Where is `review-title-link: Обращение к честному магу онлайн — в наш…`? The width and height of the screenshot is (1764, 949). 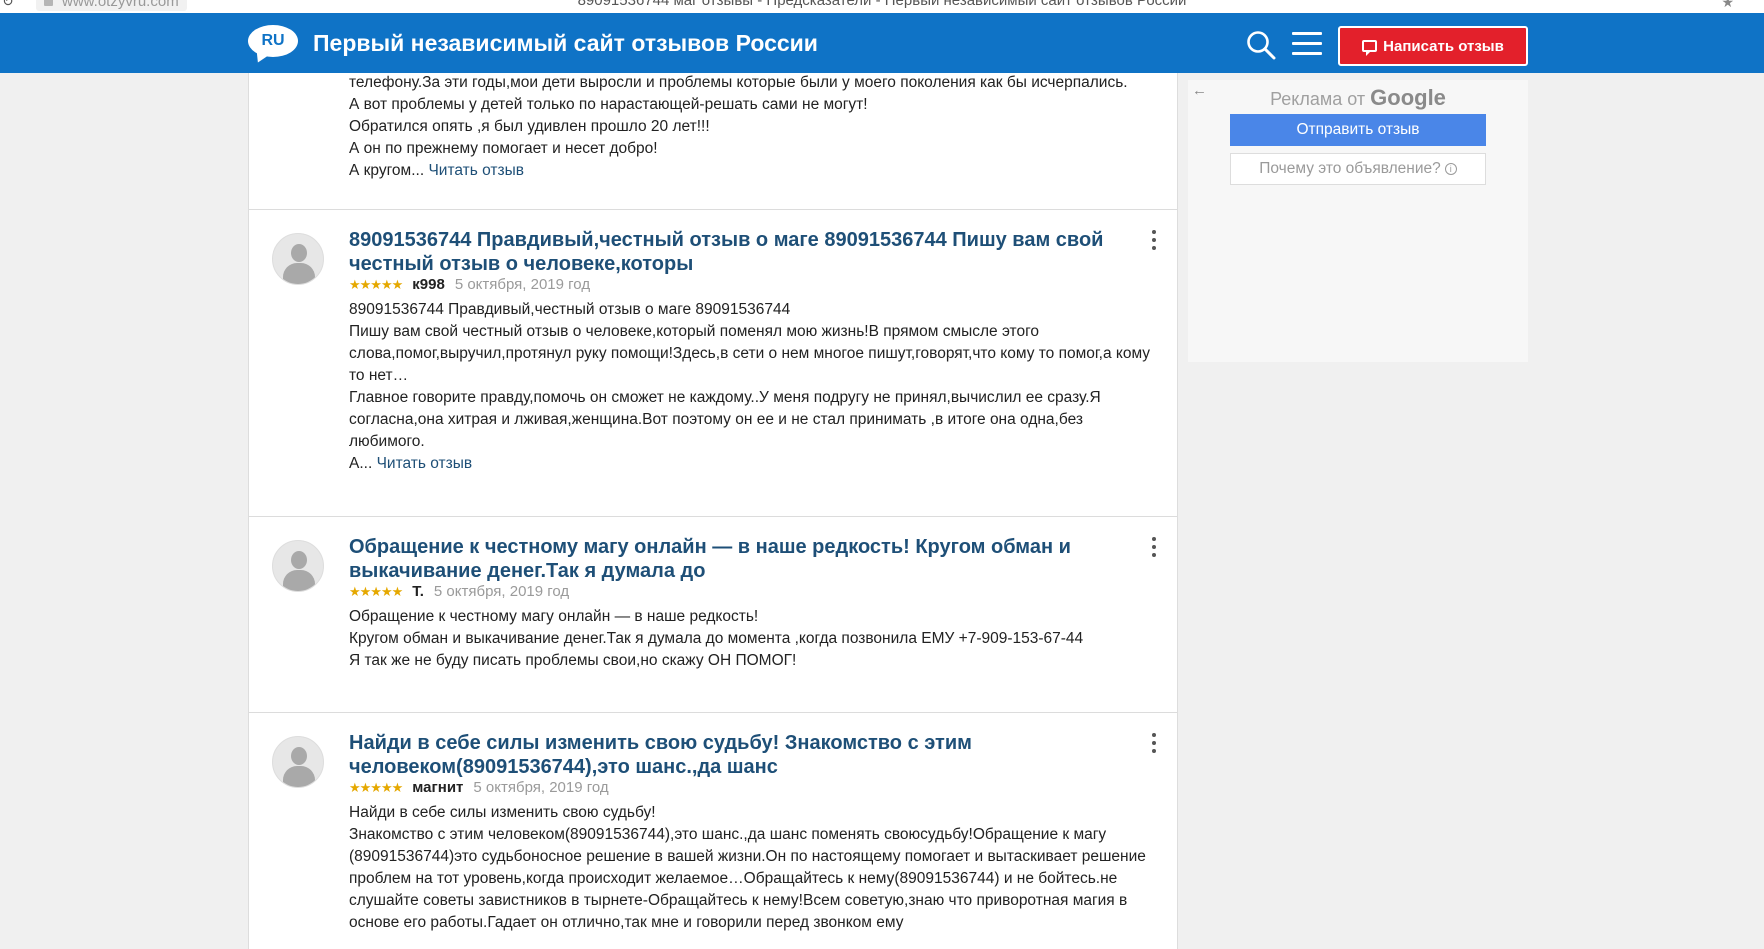 review-title-link: Обращение к честному магу онлайн — в наш… is located at coordinates (749, 559).